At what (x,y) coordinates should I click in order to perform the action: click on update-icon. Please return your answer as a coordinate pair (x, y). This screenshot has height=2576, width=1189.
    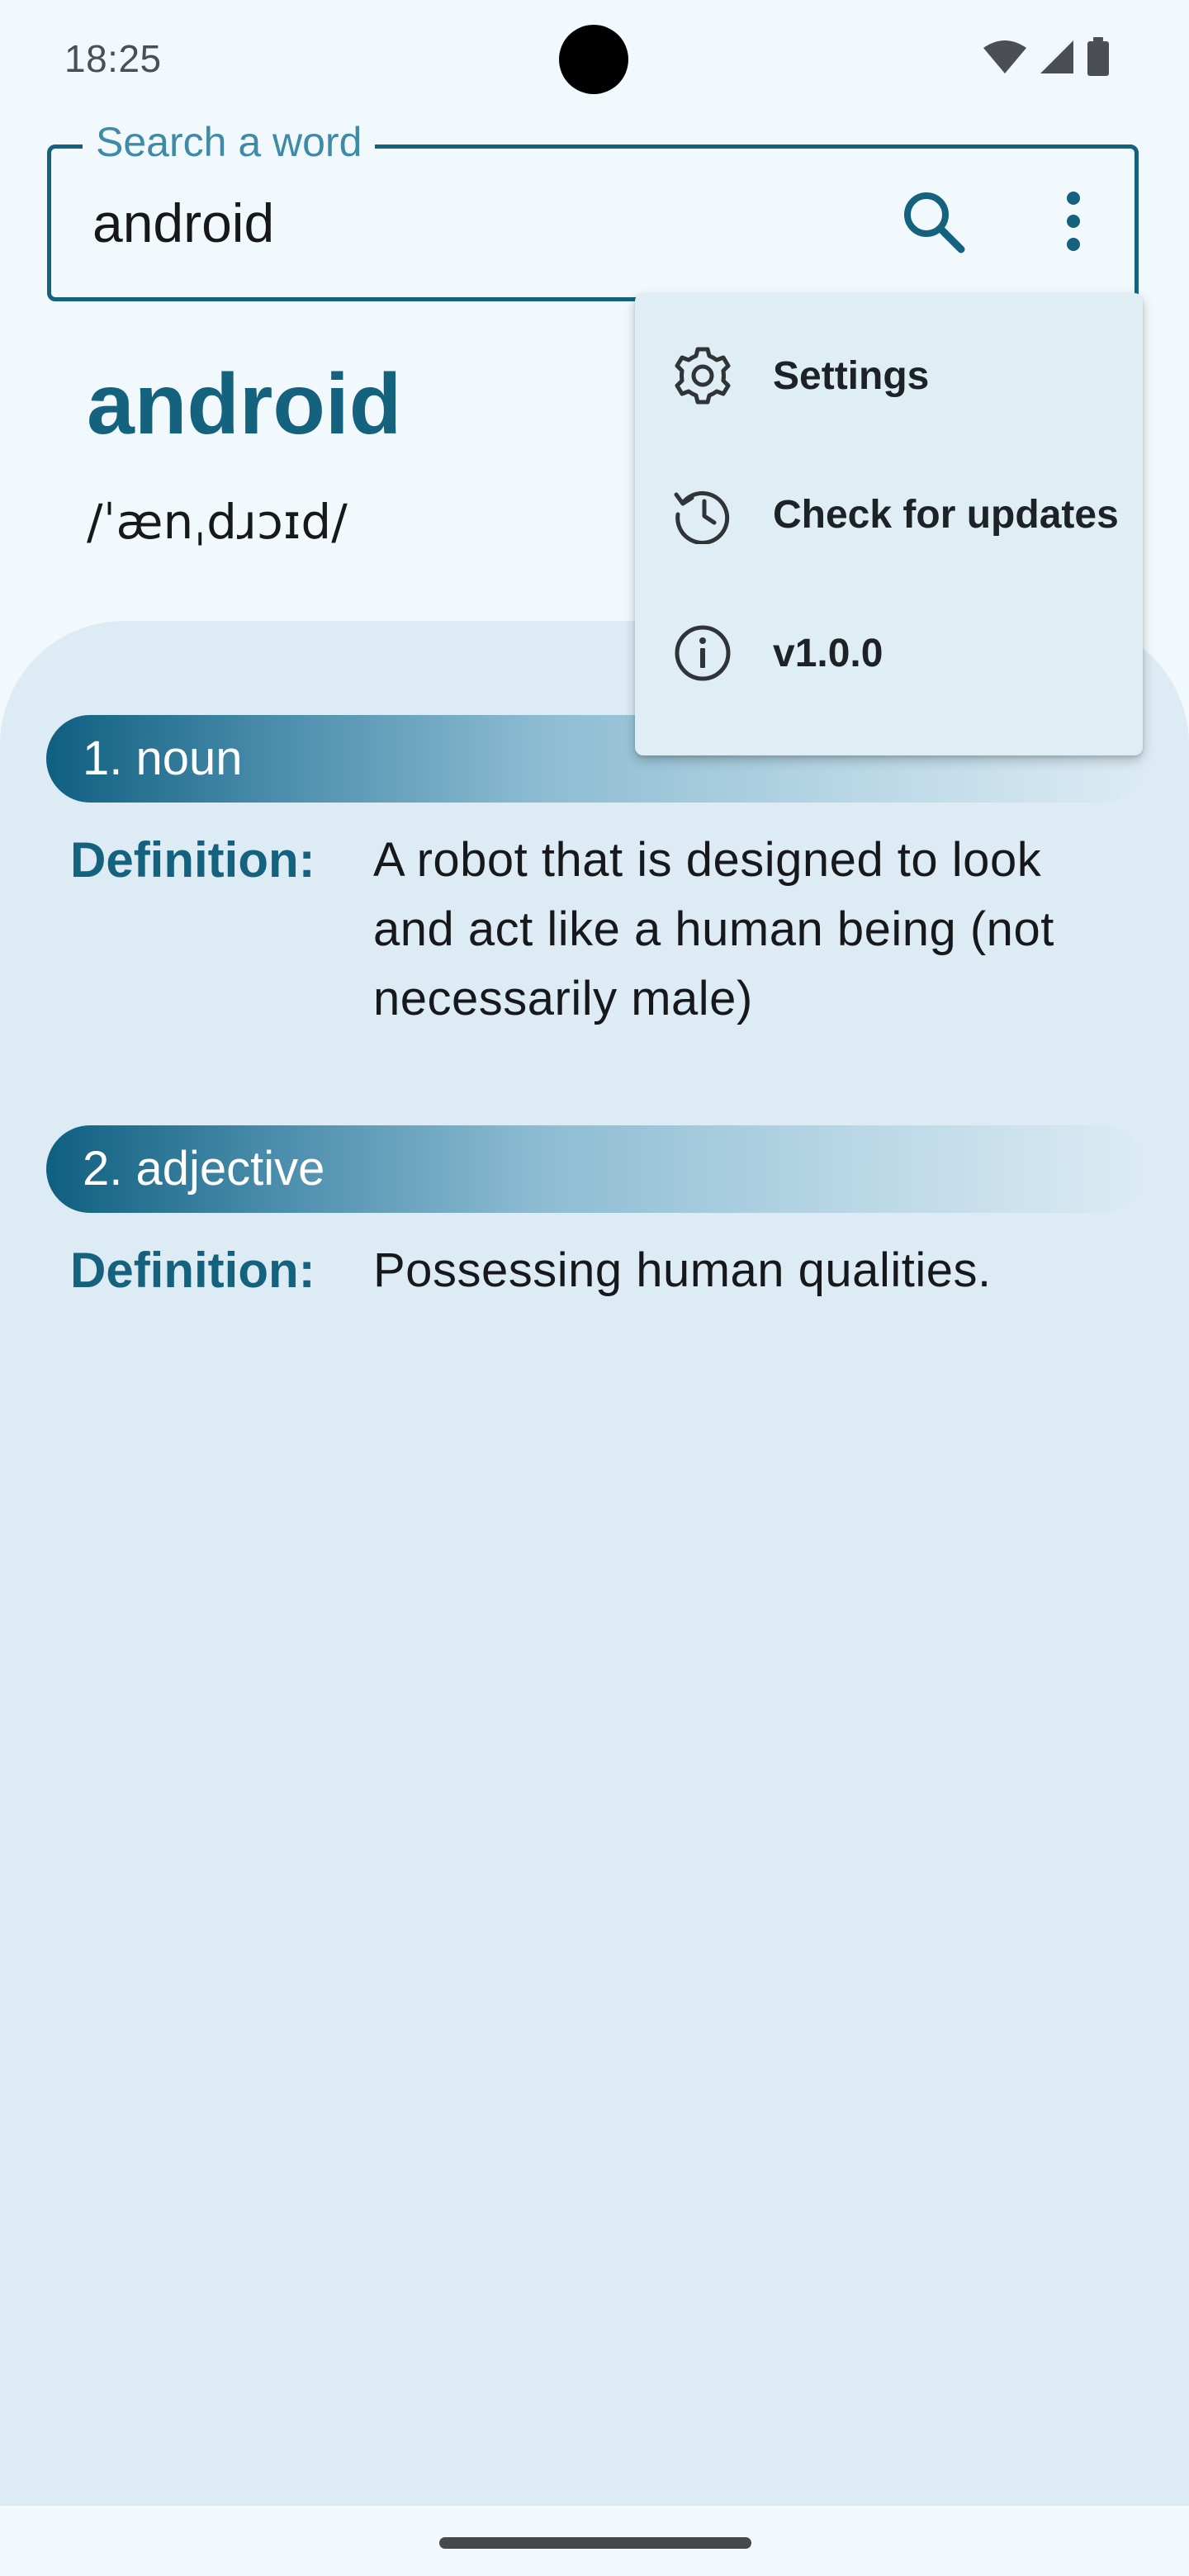
    Looking at the image, I should click on (702, 514).